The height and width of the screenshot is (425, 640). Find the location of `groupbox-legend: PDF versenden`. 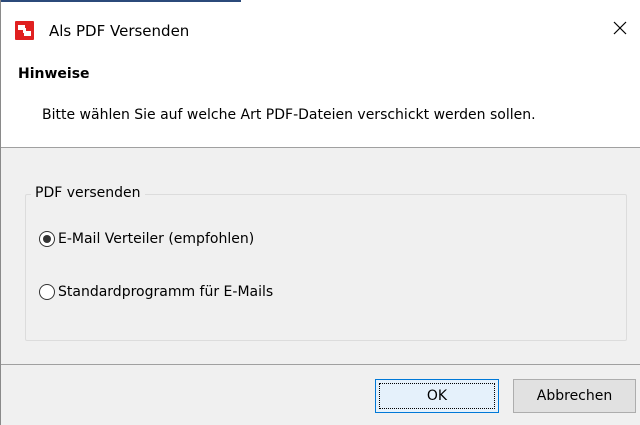

groupbox-legend: PDF versenden is located at coordinates (88, 193).